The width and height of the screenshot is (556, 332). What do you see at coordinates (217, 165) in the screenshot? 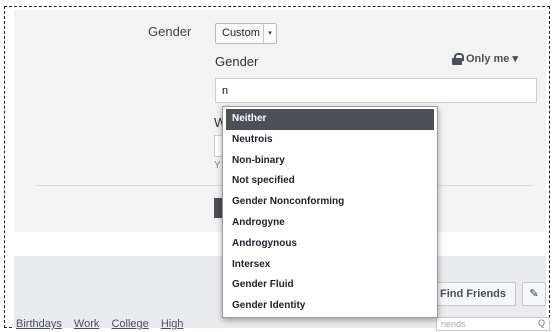
I see `obscured-hint-text: Y` at bounding box center [217, 165].